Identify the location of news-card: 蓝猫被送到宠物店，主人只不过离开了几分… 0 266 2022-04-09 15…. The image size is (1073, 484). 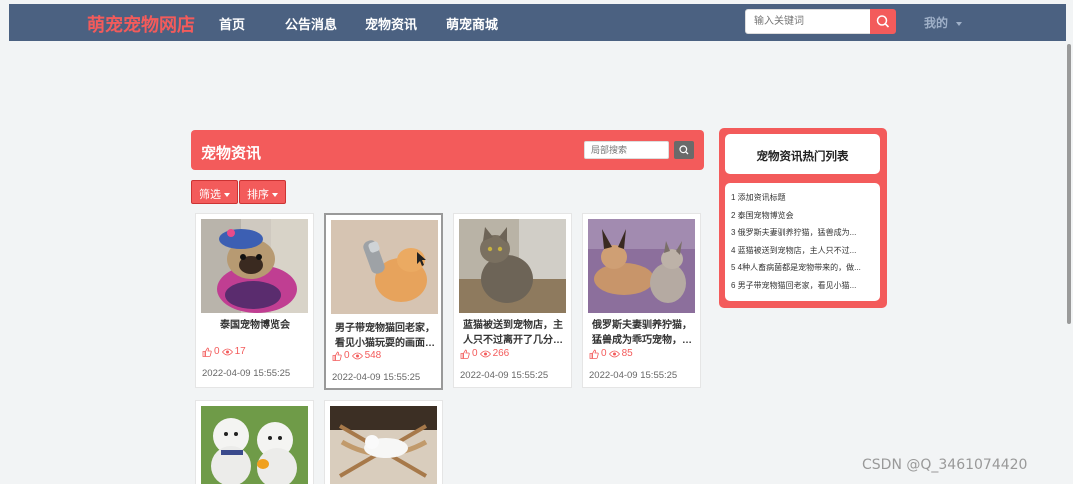
(512, 300).